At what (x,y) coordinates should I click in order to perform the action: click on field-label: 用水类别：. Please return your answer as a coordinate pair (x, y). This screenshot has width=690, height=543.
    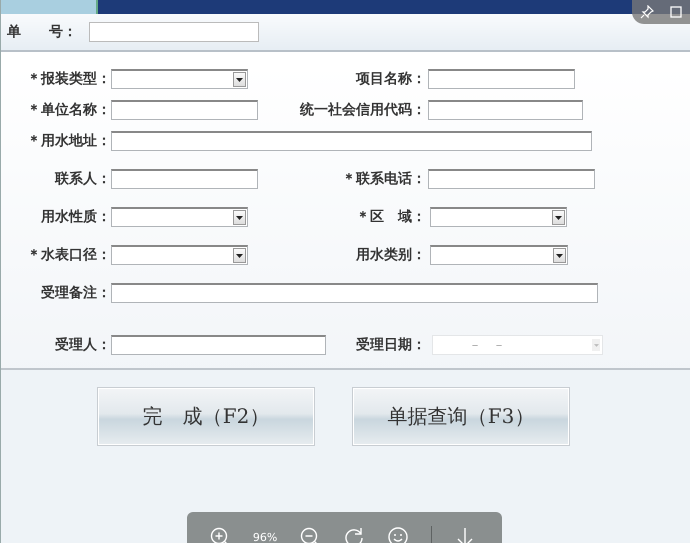
    Looking at the image, I should click on (390, 255).